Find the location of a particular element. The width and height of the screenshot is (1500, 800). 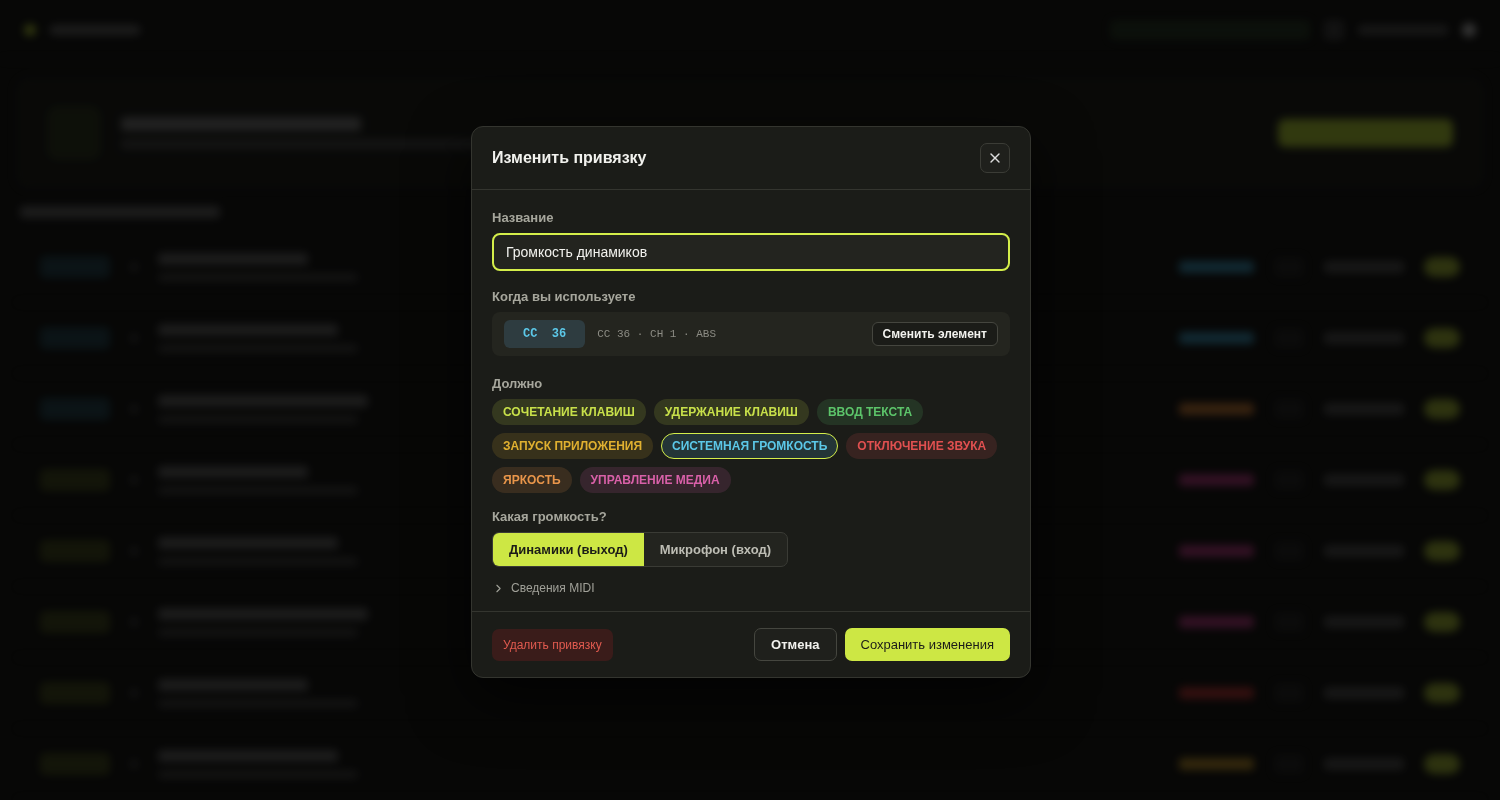

action-chip: ВВОД ТЕКСТА is located at coordinates (870, 412).